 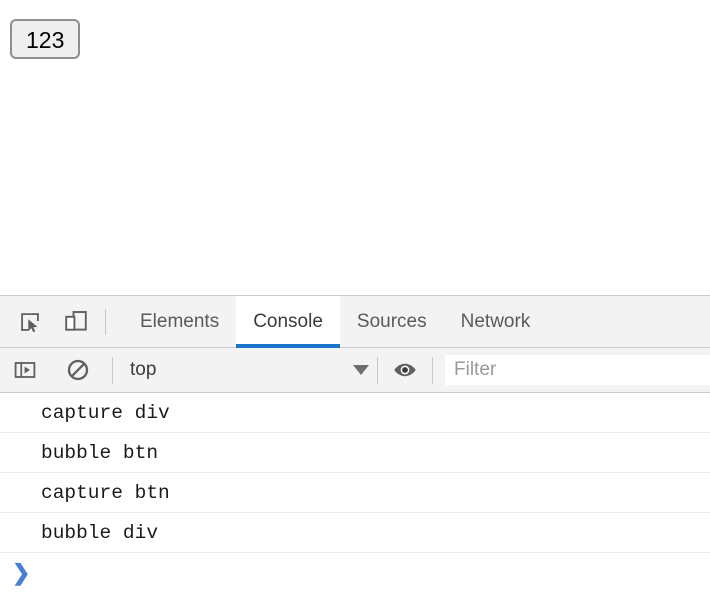 What do you see at coordinates (100, 452) in the screenshot?
I see `console-message-text: bubble btn` at bounding box center [100, 452].